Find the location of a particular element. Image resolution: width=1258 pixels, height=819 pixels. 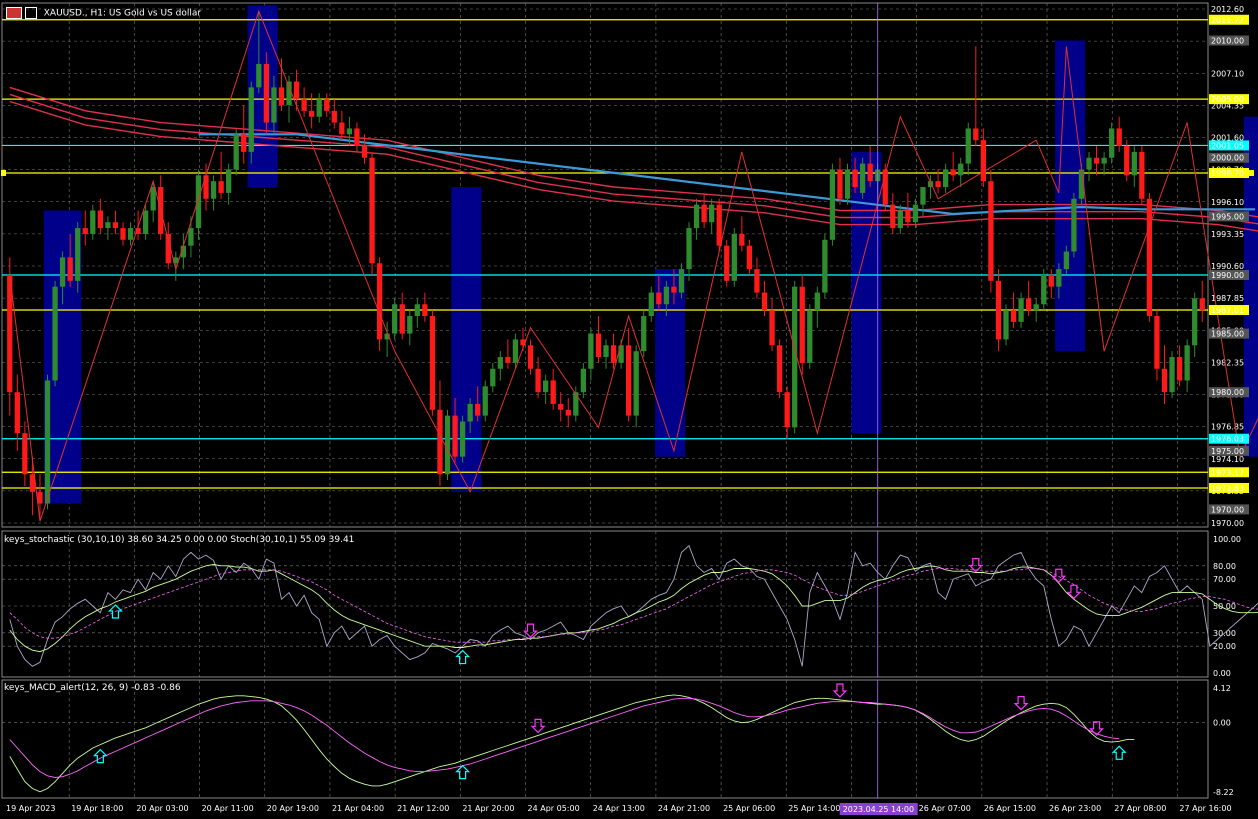

stoch-tick-label: 100.00 is located at coordinates (1227, 539).